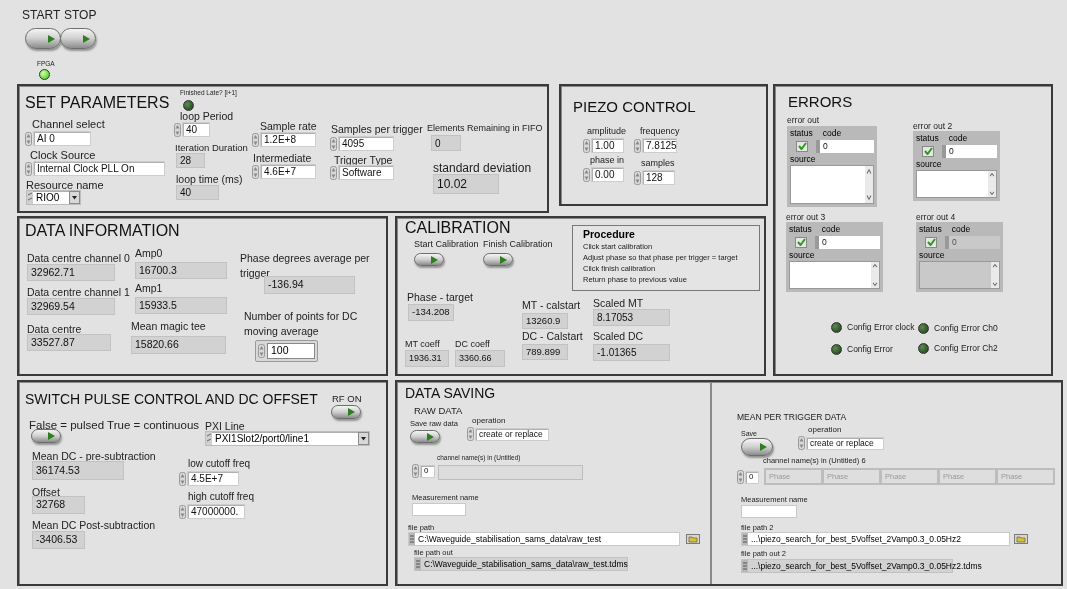  What do you see at coordinates (291, 351) in the screenshot?
I see `input-field: 100` at bounding box center [291, 351].